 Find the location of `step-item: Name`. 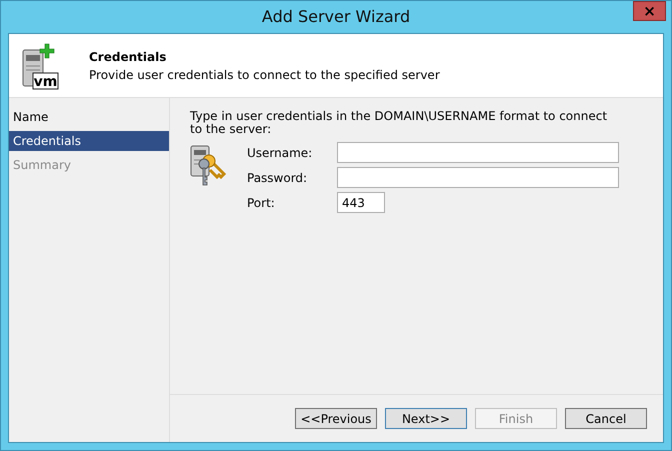

step-item: Name is located at coordinates (89, 117).